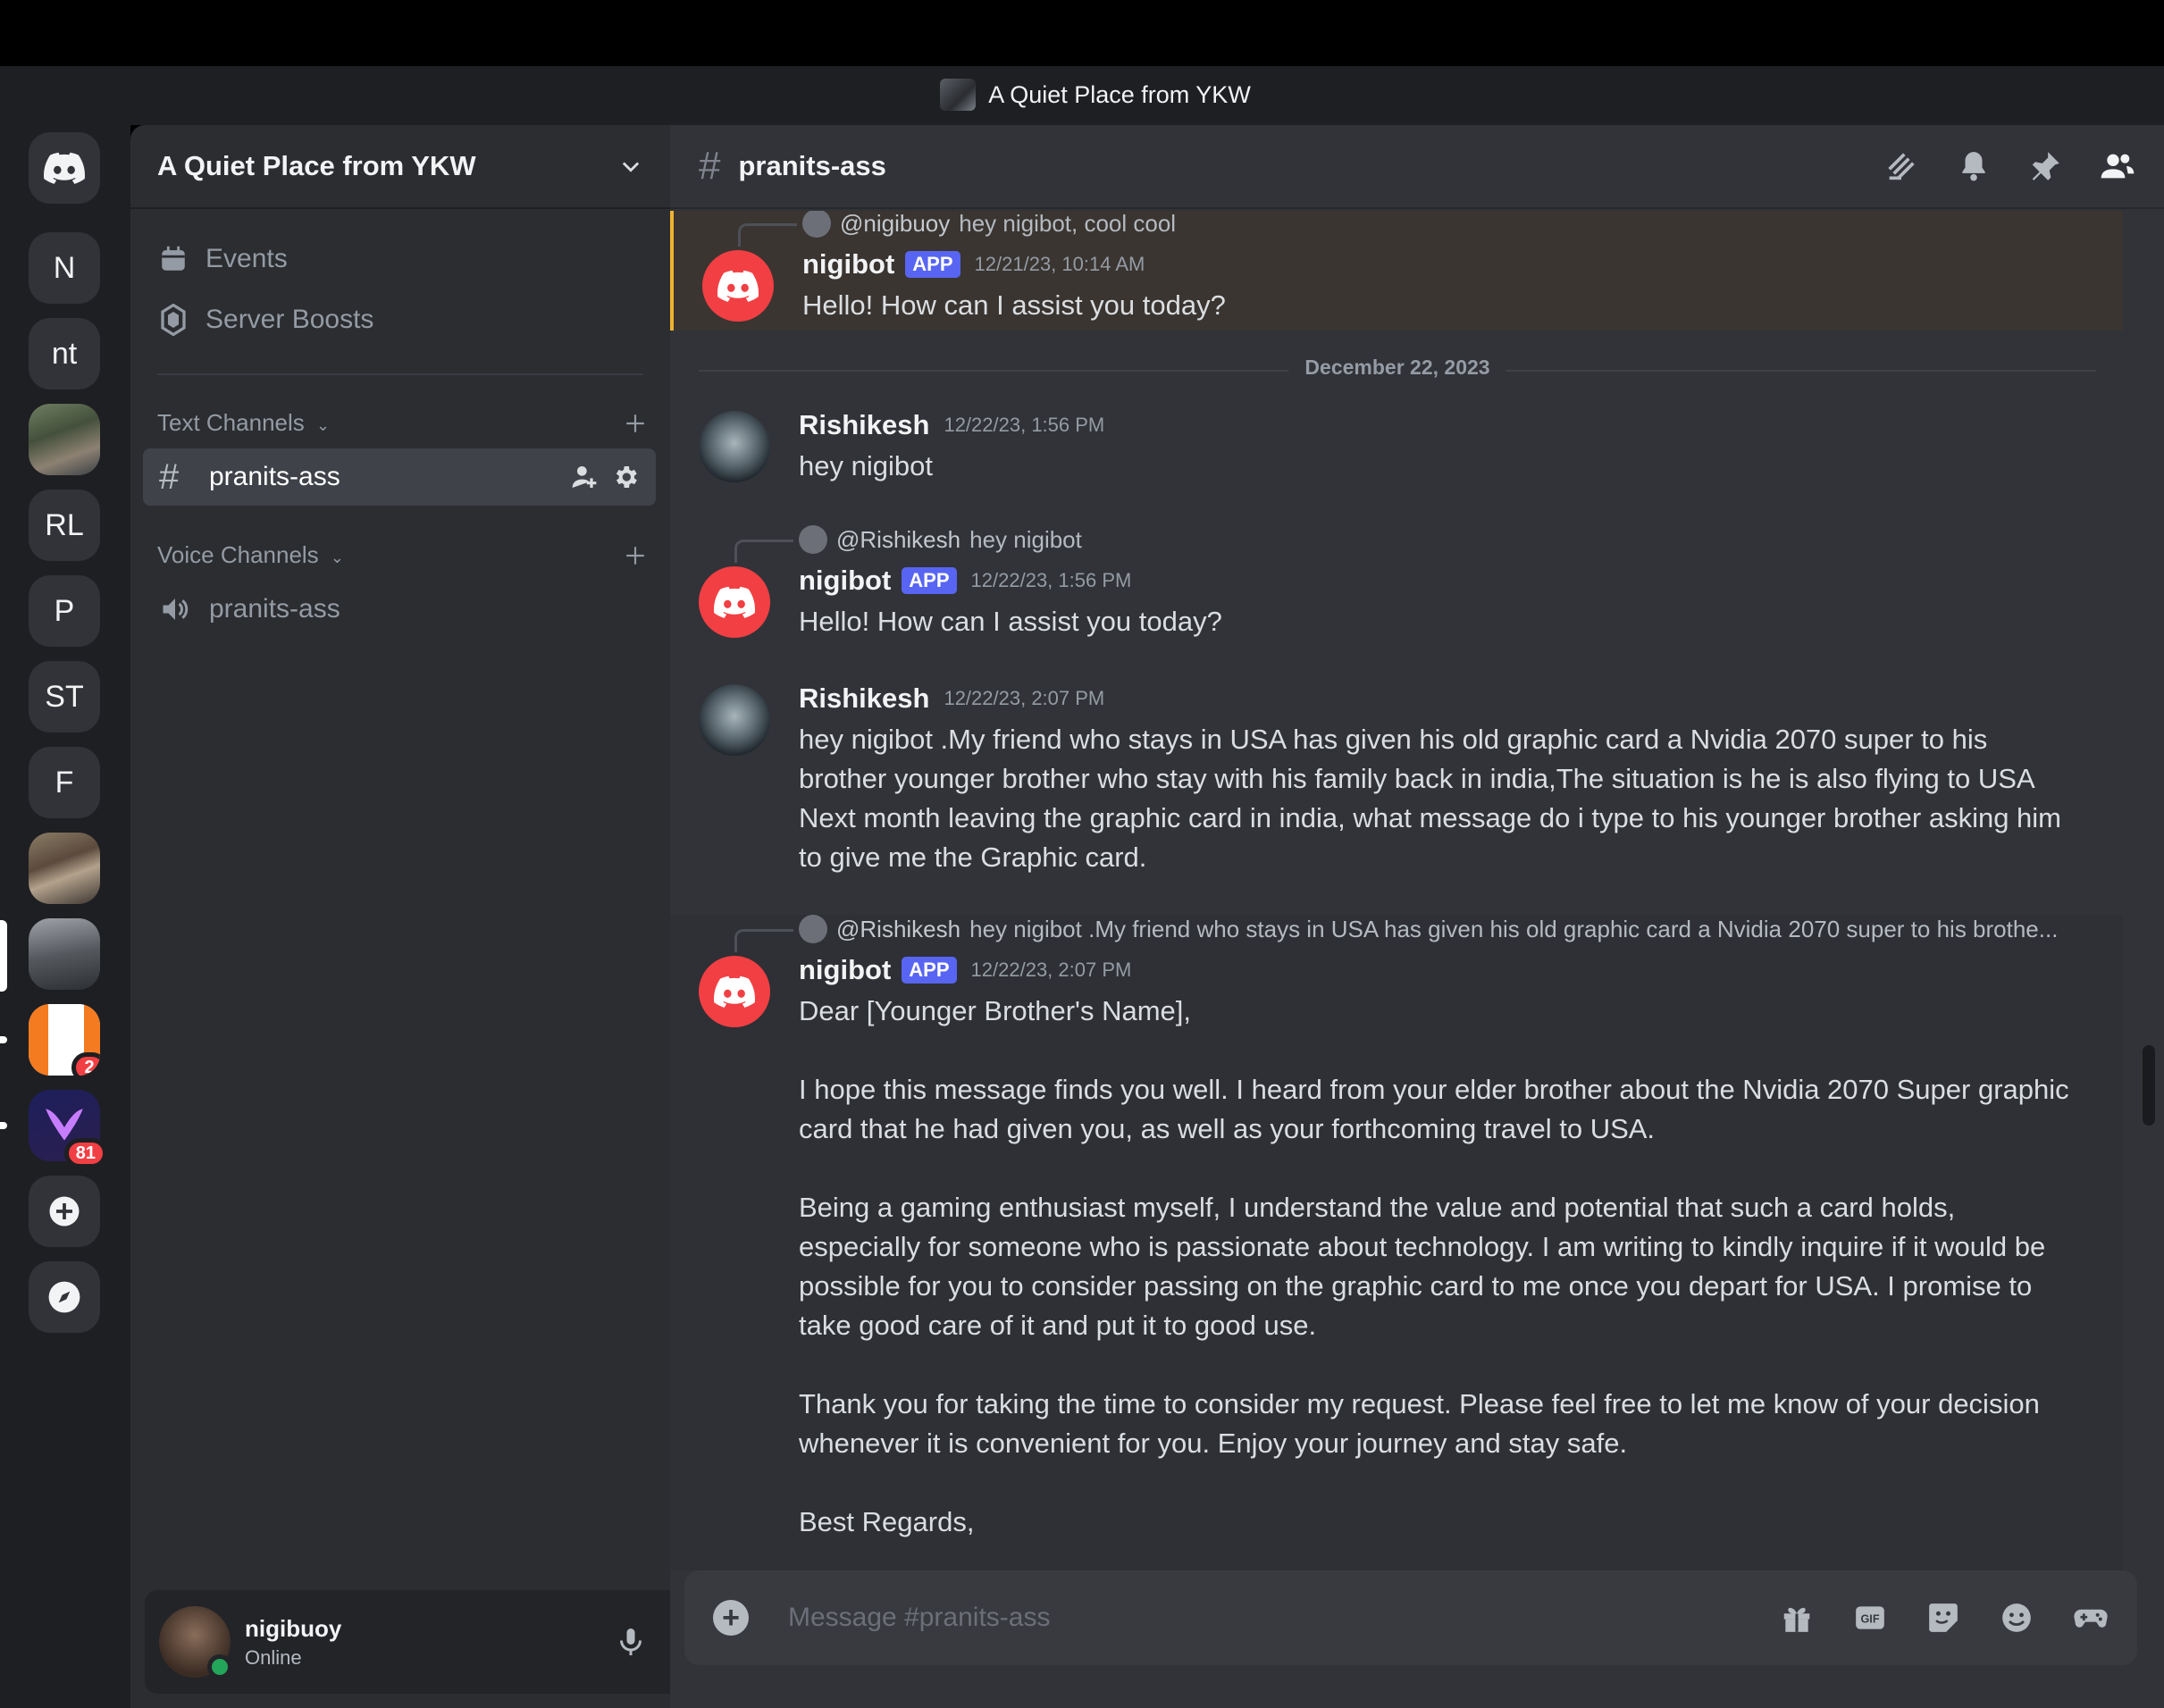 The image size is (2164, 1708). What do you see at coordinates (64, 1040) in the screenshot?
I see `server-photo-3: 2` at bounding box center [64, 1040].